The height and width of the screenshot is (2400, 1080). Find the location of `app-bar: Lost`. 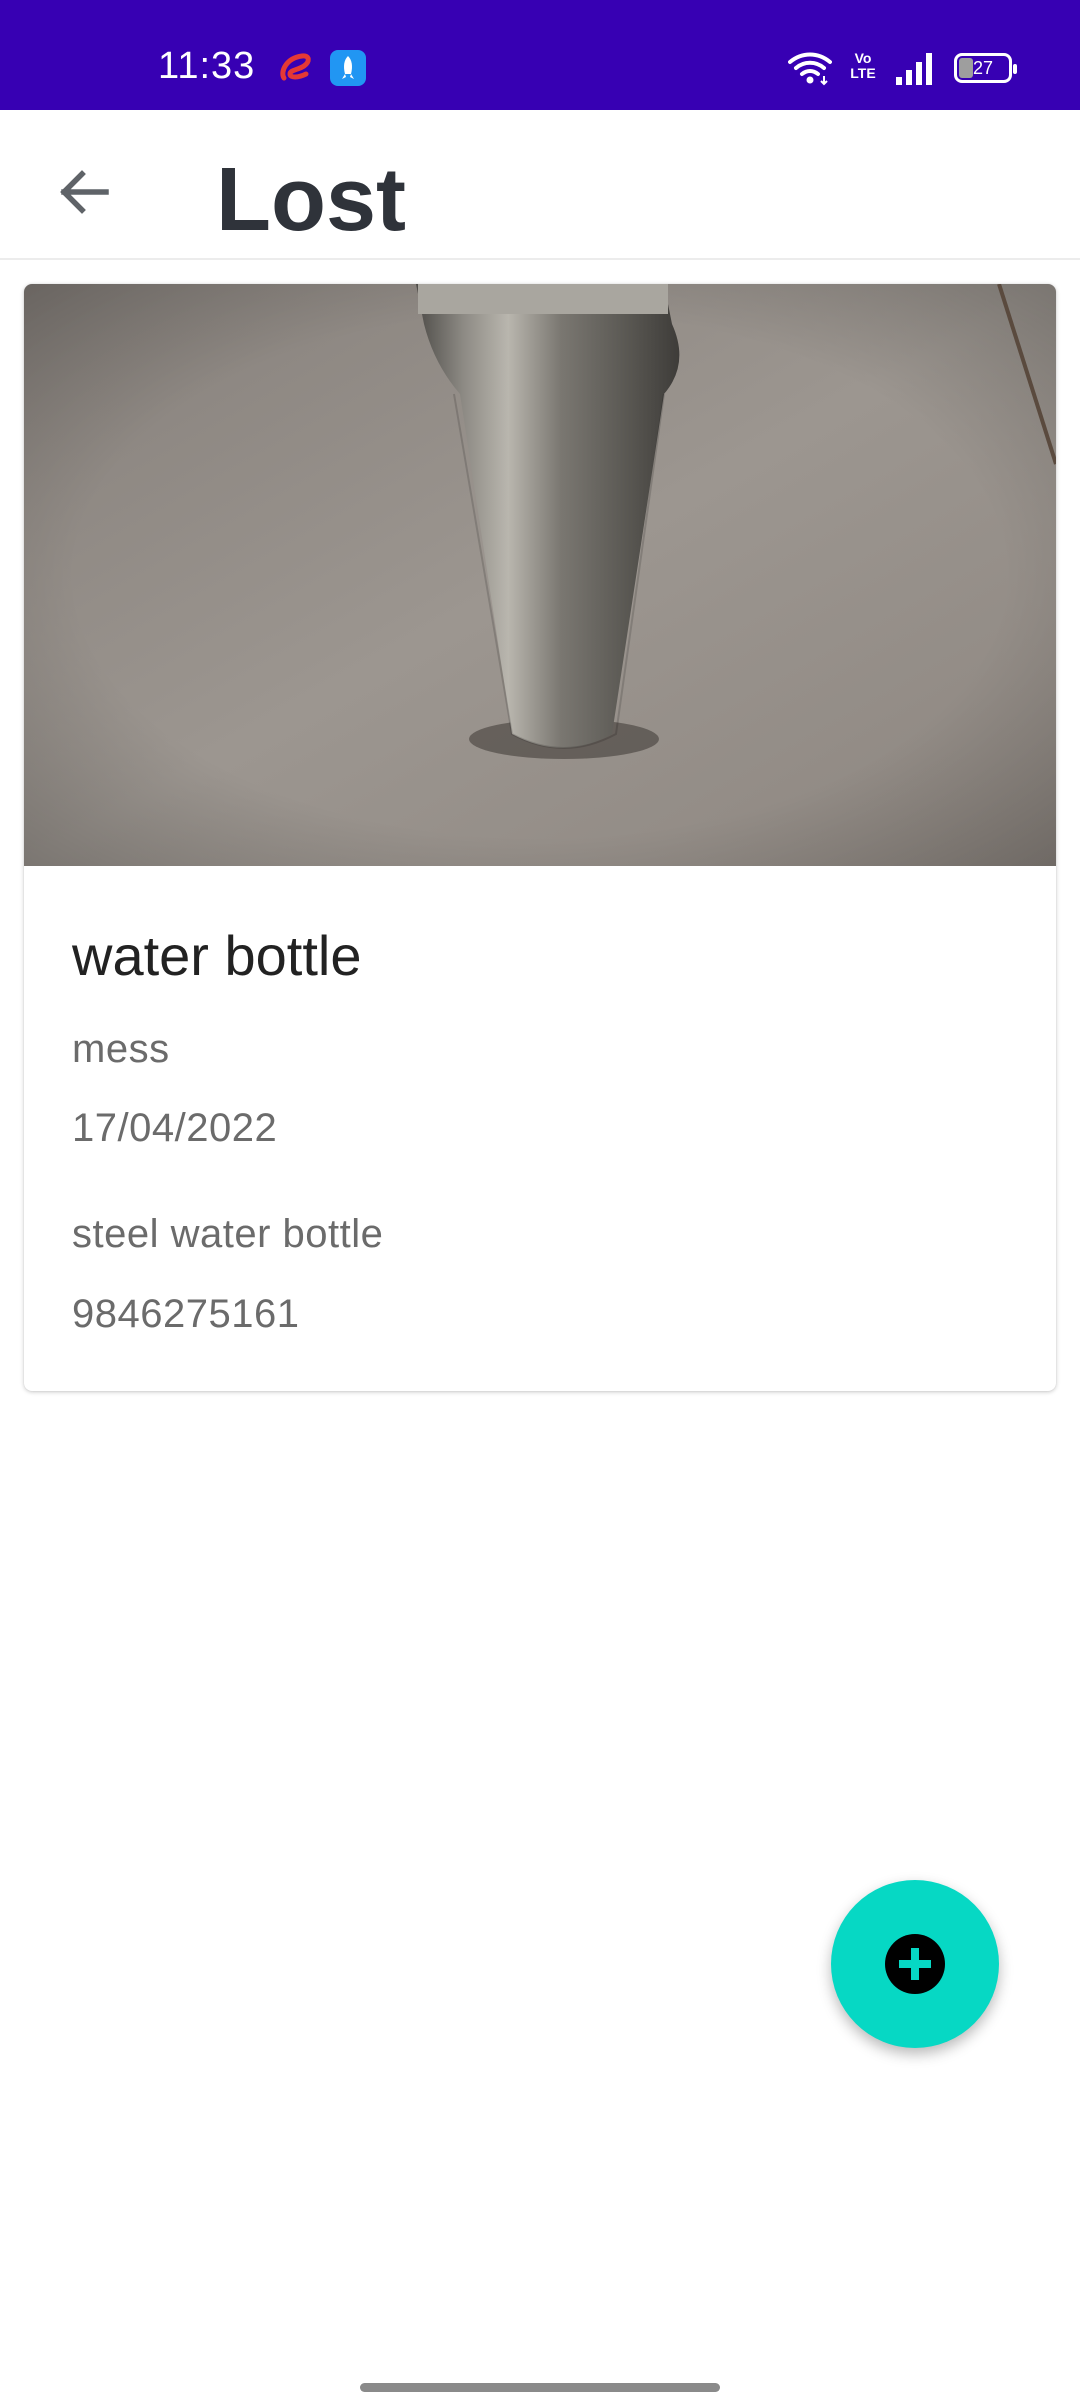

app-bar: Lost is located at coordinates (540, 185).